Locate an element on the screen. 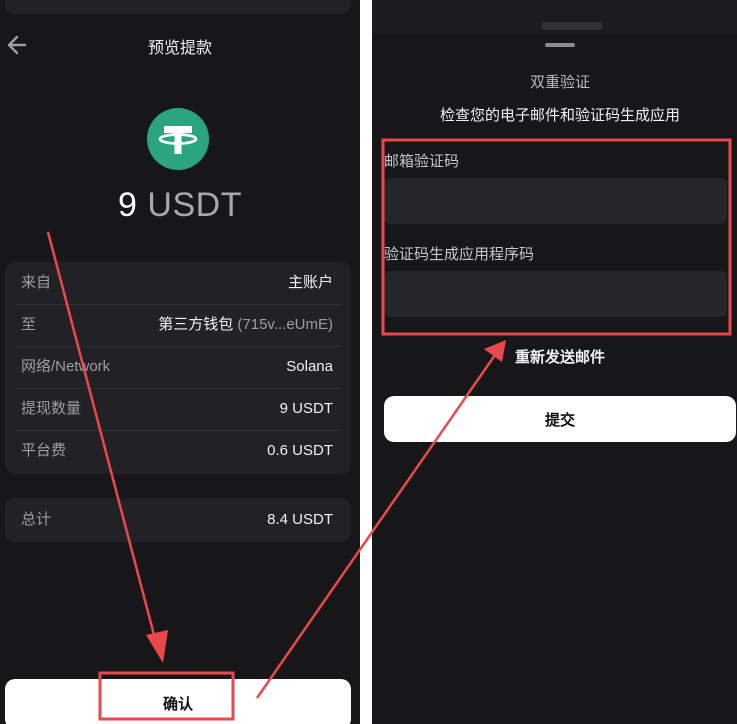 Image resolution: width=737 pixels, height=724 pixels. auth-code-label: 验证码生成应用程序码 is located at coordinates (459, 254).